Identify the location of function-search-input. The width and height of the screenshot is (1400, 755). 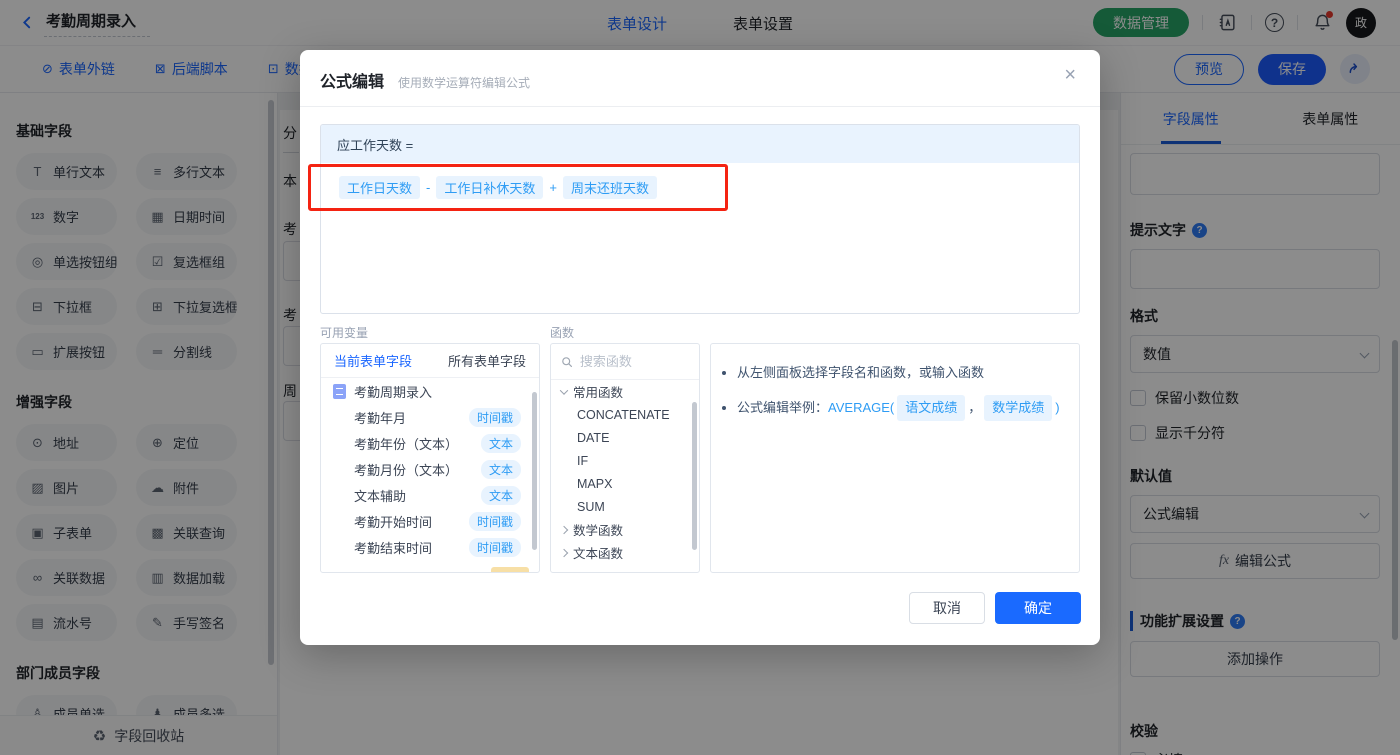
(634, 361).